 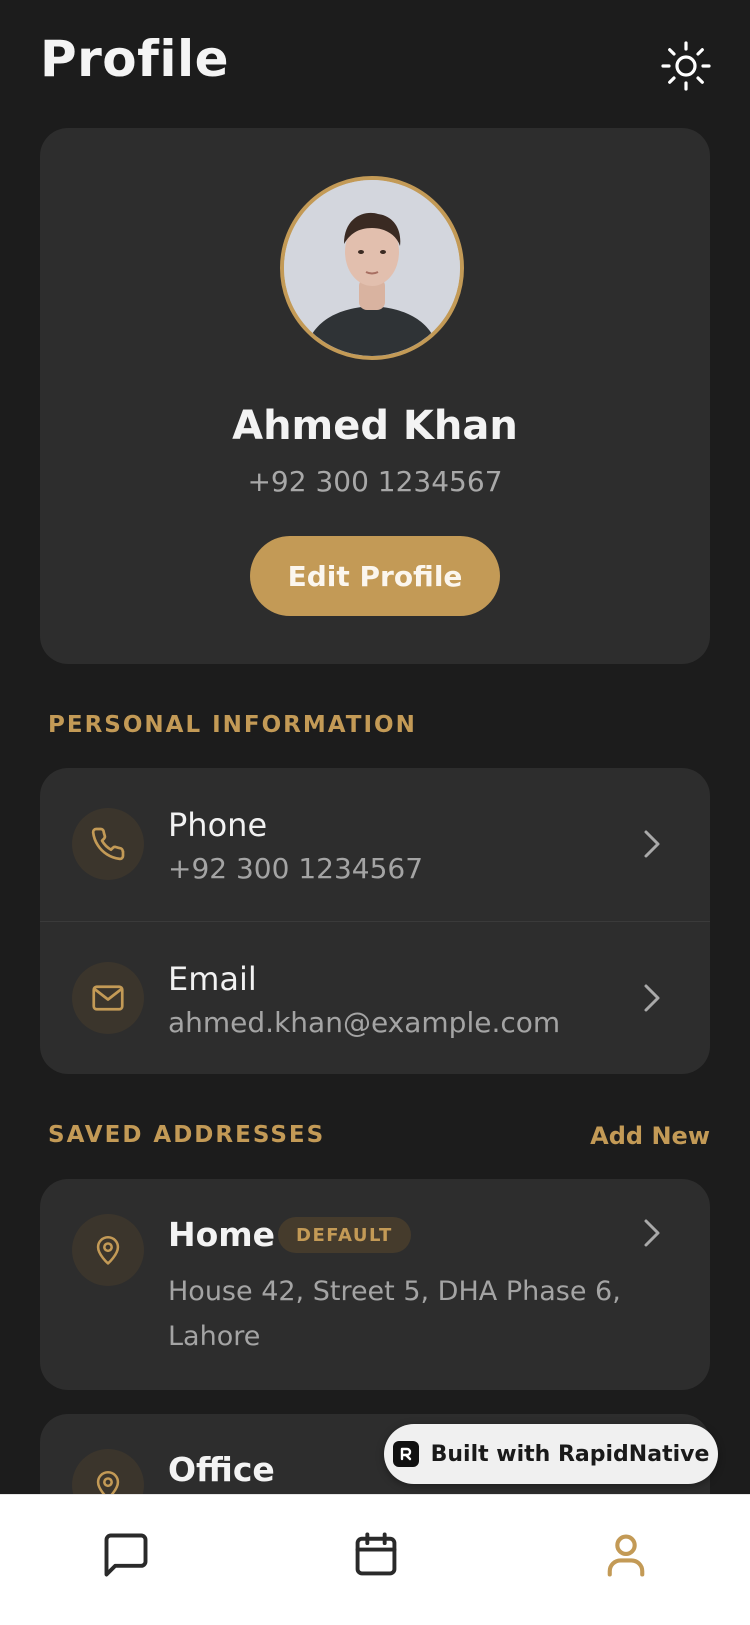 I want to click on info-row-value: +92 300 1234567, so click(x=296, y=868).